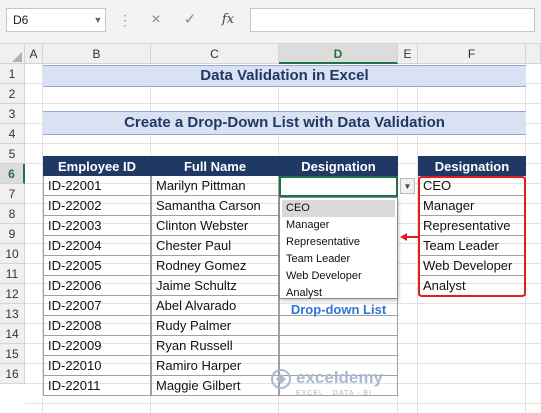 The image size is (541, 413). What do you see at coordinates (215, 54) in the screenshot?
I see `column-header-c: C` at bounding box center [215, 54].